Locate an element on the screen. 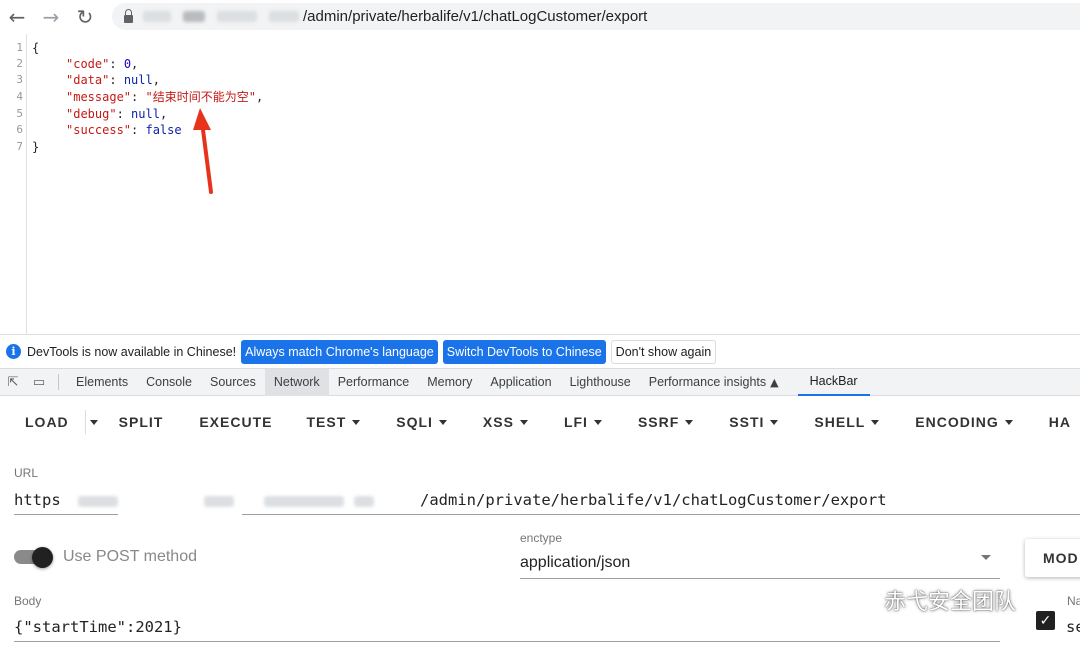 The image size is (1080, 645). ssti-menu-button: SSTI is located at coordinates (754, 422).